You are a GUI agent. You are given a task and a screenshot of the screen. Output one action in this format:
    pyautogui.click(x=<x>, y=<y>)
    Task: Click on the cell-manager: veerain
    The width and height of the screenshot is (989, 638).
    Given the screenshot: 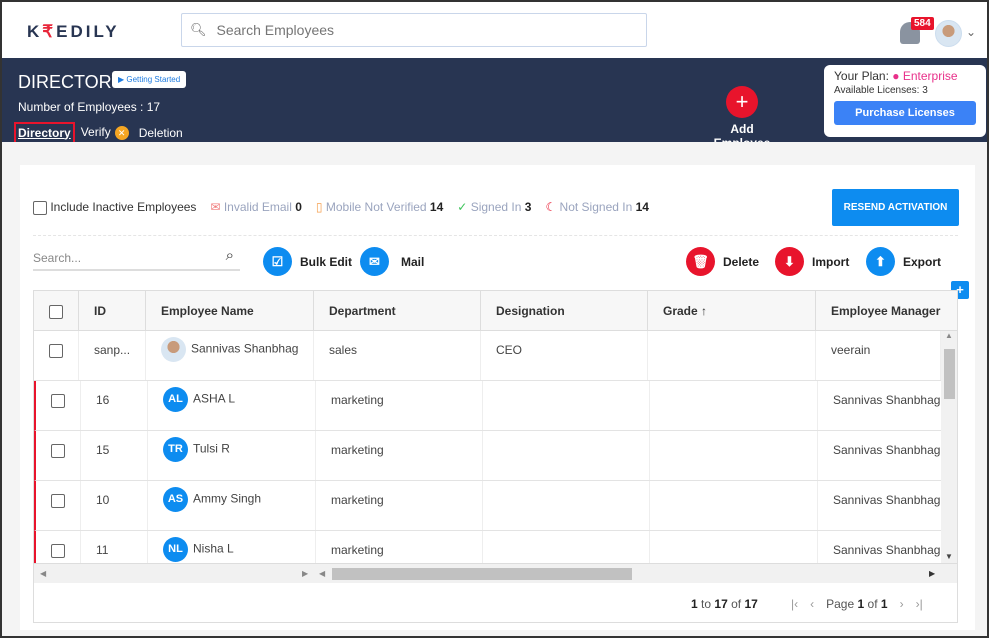 What is the action you would take?
    pyautogui.click(x=878, y=355)
    